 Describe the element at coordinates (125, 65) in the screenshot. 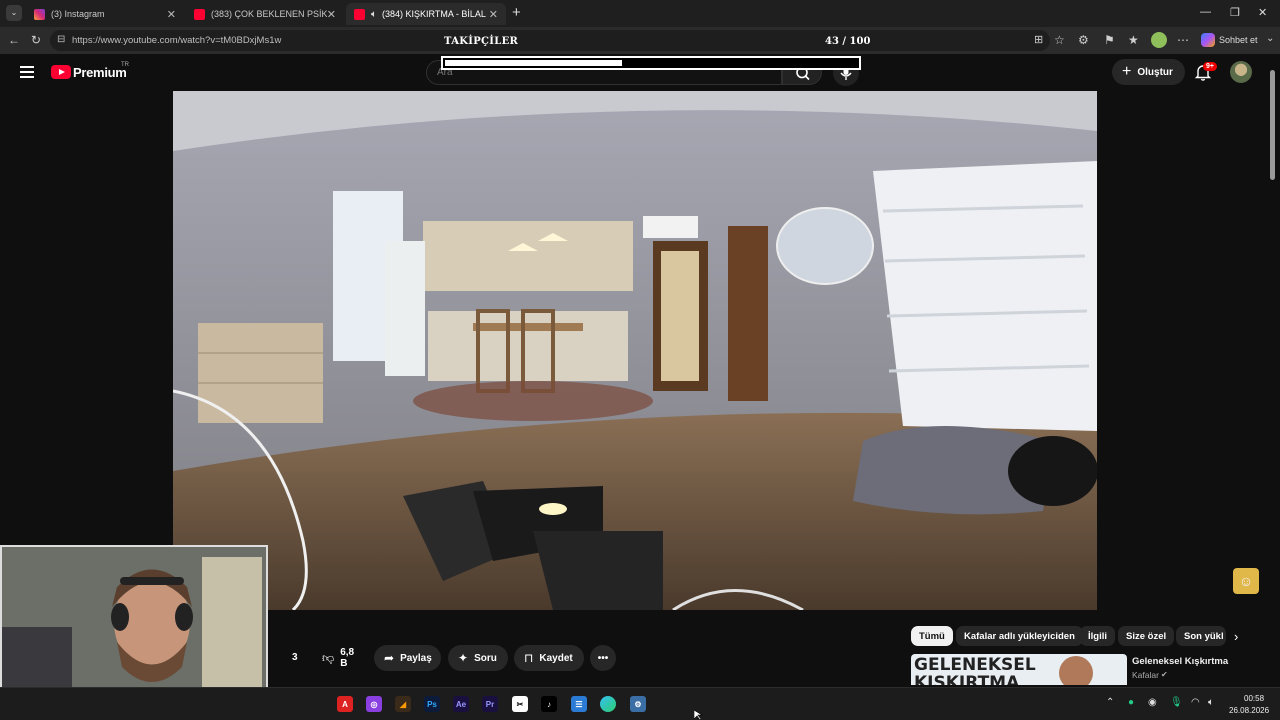

I see `region-code: TR` at that location.